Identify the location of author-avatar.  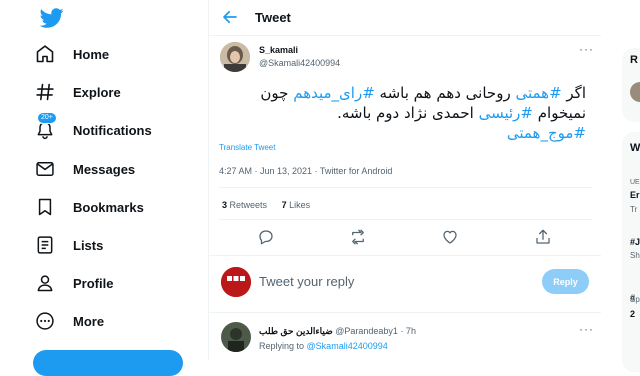
(235, 57).